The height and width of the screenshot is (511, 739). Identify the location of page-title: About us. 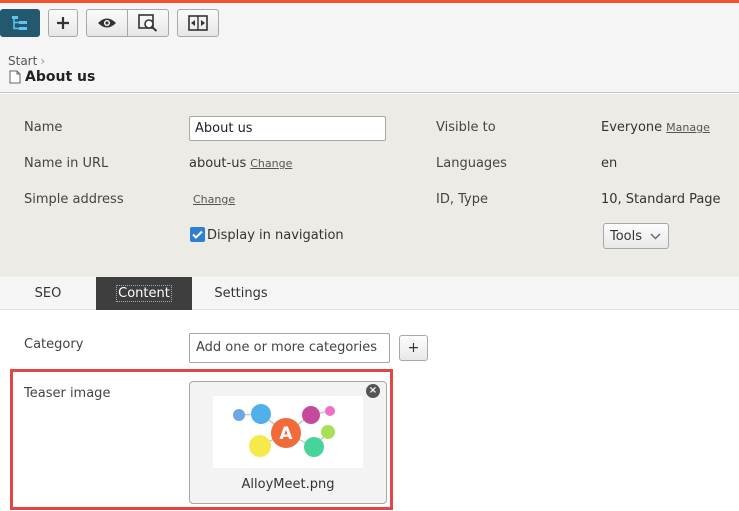
(52, 77).